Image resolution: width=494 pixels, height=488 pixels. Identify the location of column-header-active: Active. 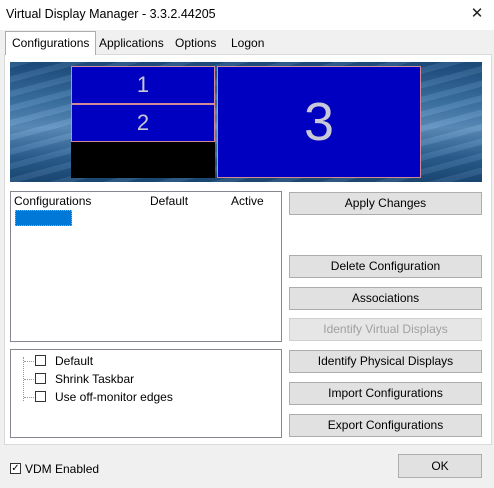
(247, 201).